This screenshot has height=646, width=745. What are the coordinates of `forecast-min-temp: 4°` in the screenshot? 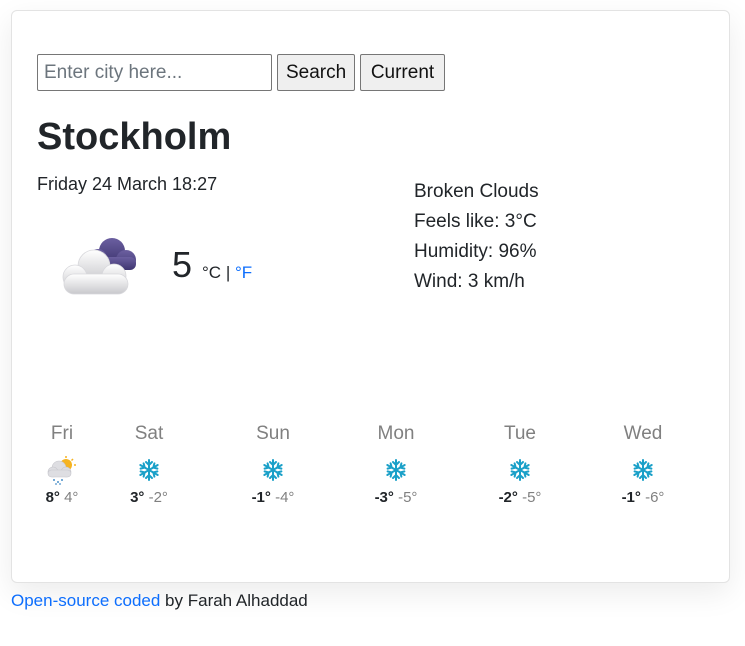 It's located at (71, 497).